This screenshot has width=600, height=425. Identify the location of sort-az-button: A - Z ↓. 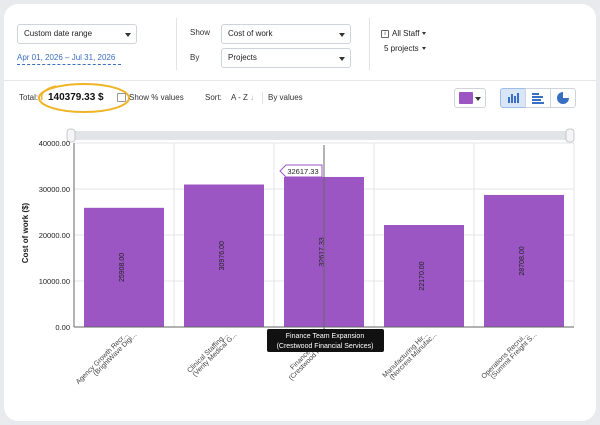
(242, 97).